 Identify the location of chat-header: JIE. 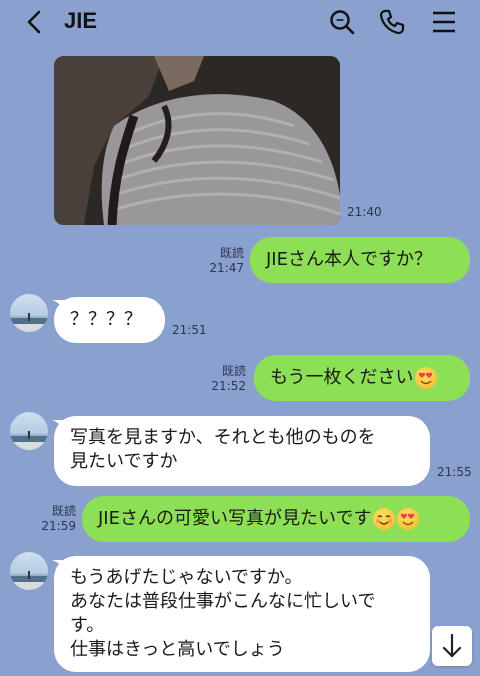
(240, 22).